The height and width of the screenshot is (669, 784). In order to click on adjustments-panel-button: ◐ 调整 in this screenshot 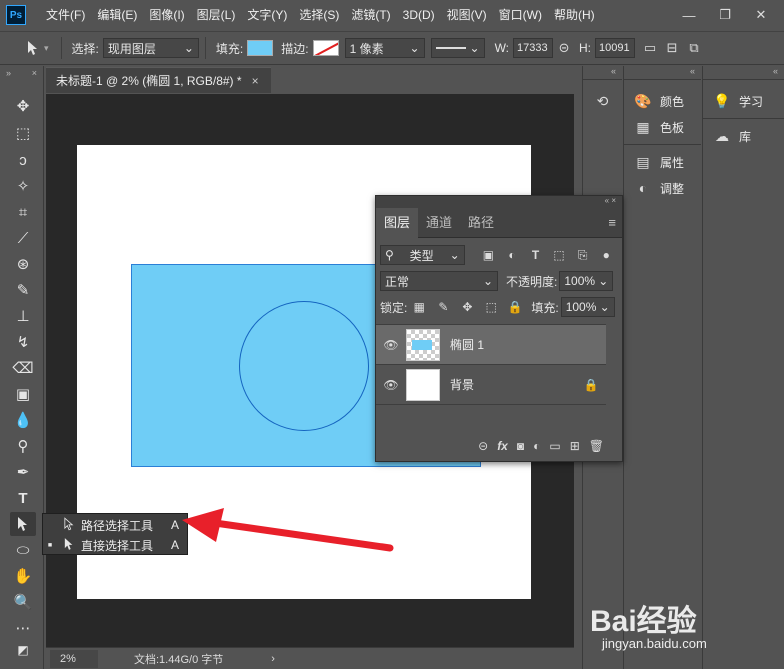, I will do `click(662, 188)`.